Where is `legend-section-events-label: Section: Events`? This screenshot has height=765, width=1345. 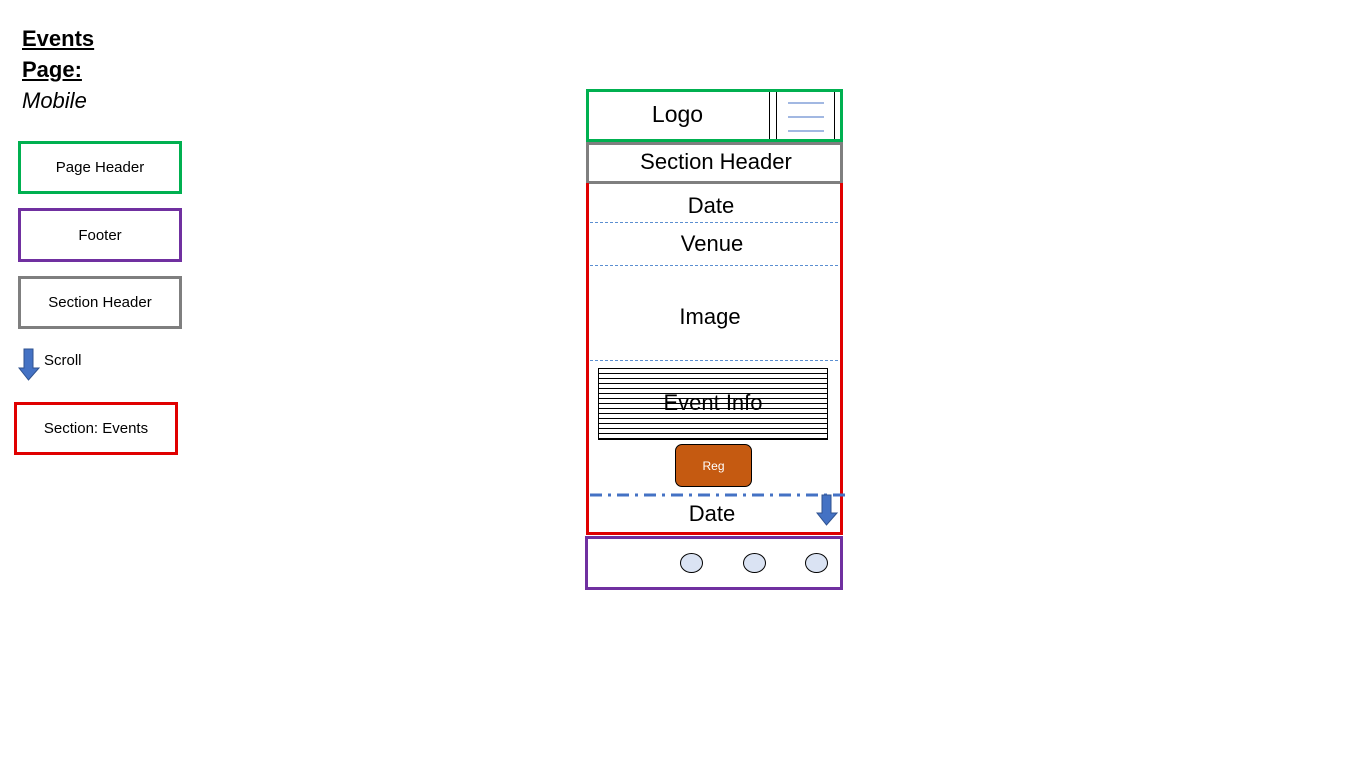
legend-section-events-label: Section: Events is located at coordinates (96, 428).